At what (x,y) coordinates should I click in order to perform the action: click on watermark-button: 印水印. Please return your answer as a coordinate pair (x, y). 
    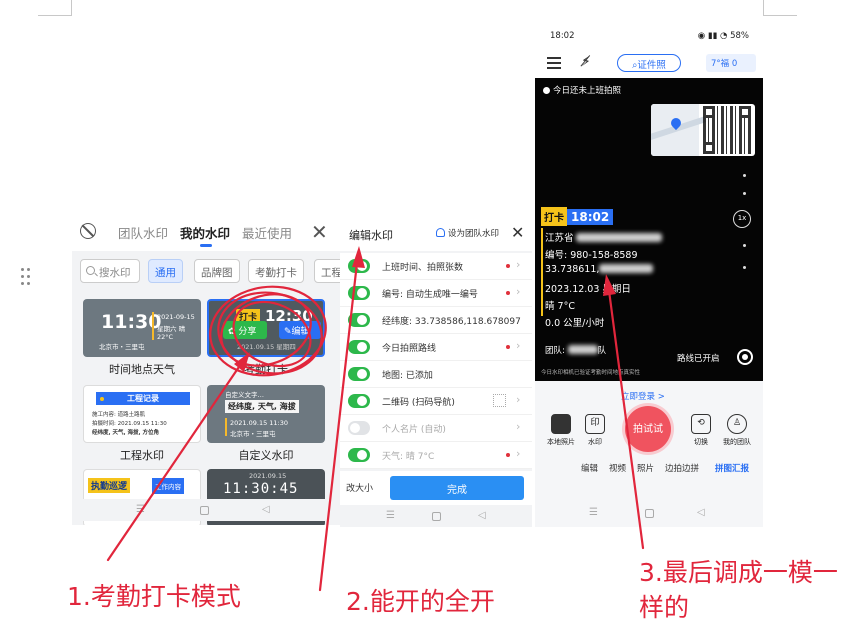
    Looking at the image, I should click on (595, 430).